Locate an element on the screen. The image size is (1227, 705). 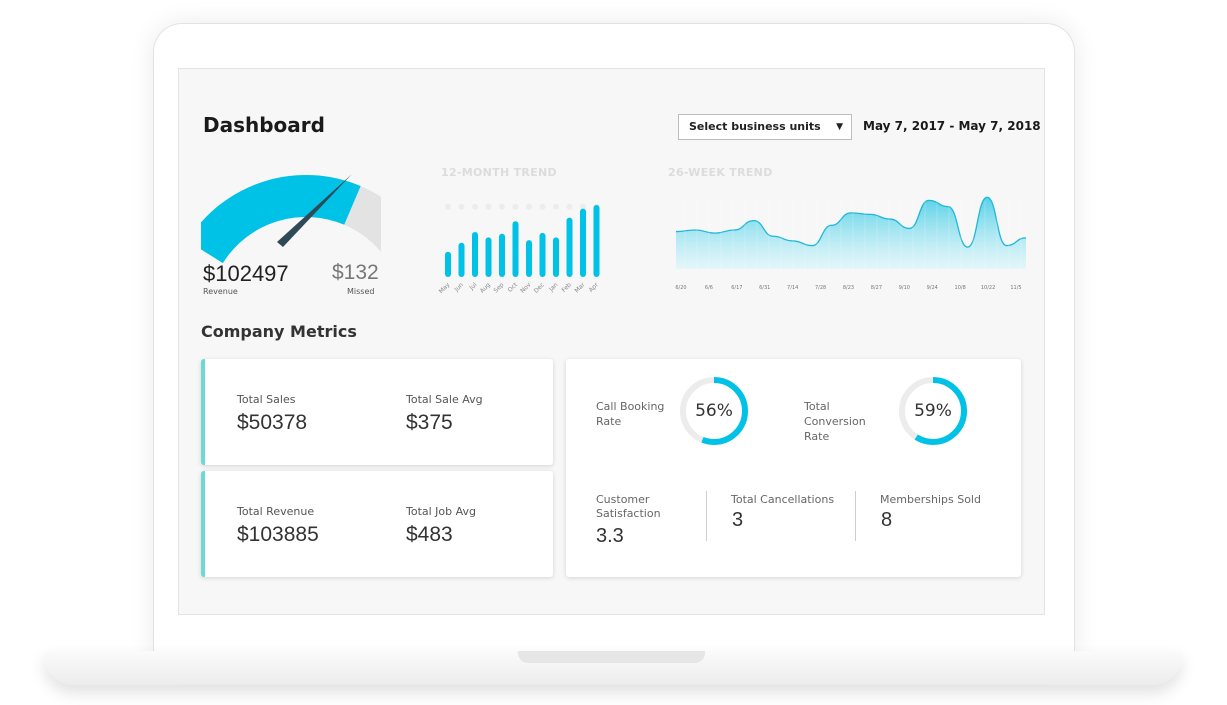
total-cancellations-label: Total Cancellations is located at coordinates (783, 499).